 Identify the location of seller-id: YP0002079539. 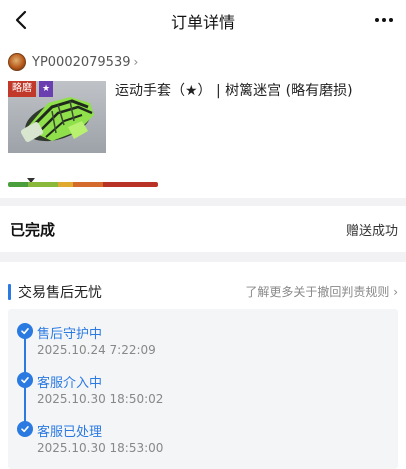
(81, 62).